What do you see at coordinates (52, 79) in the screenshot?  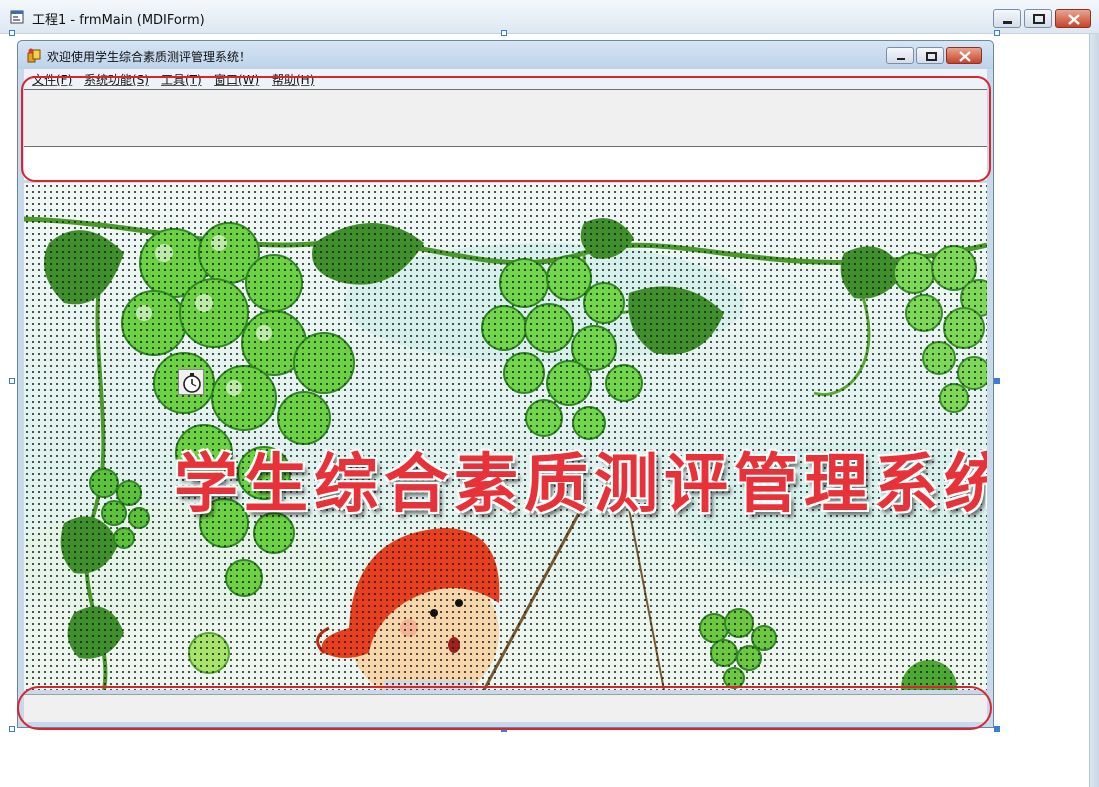 I see `menu-file: 文件(F)` at bounding box center [52, 79].